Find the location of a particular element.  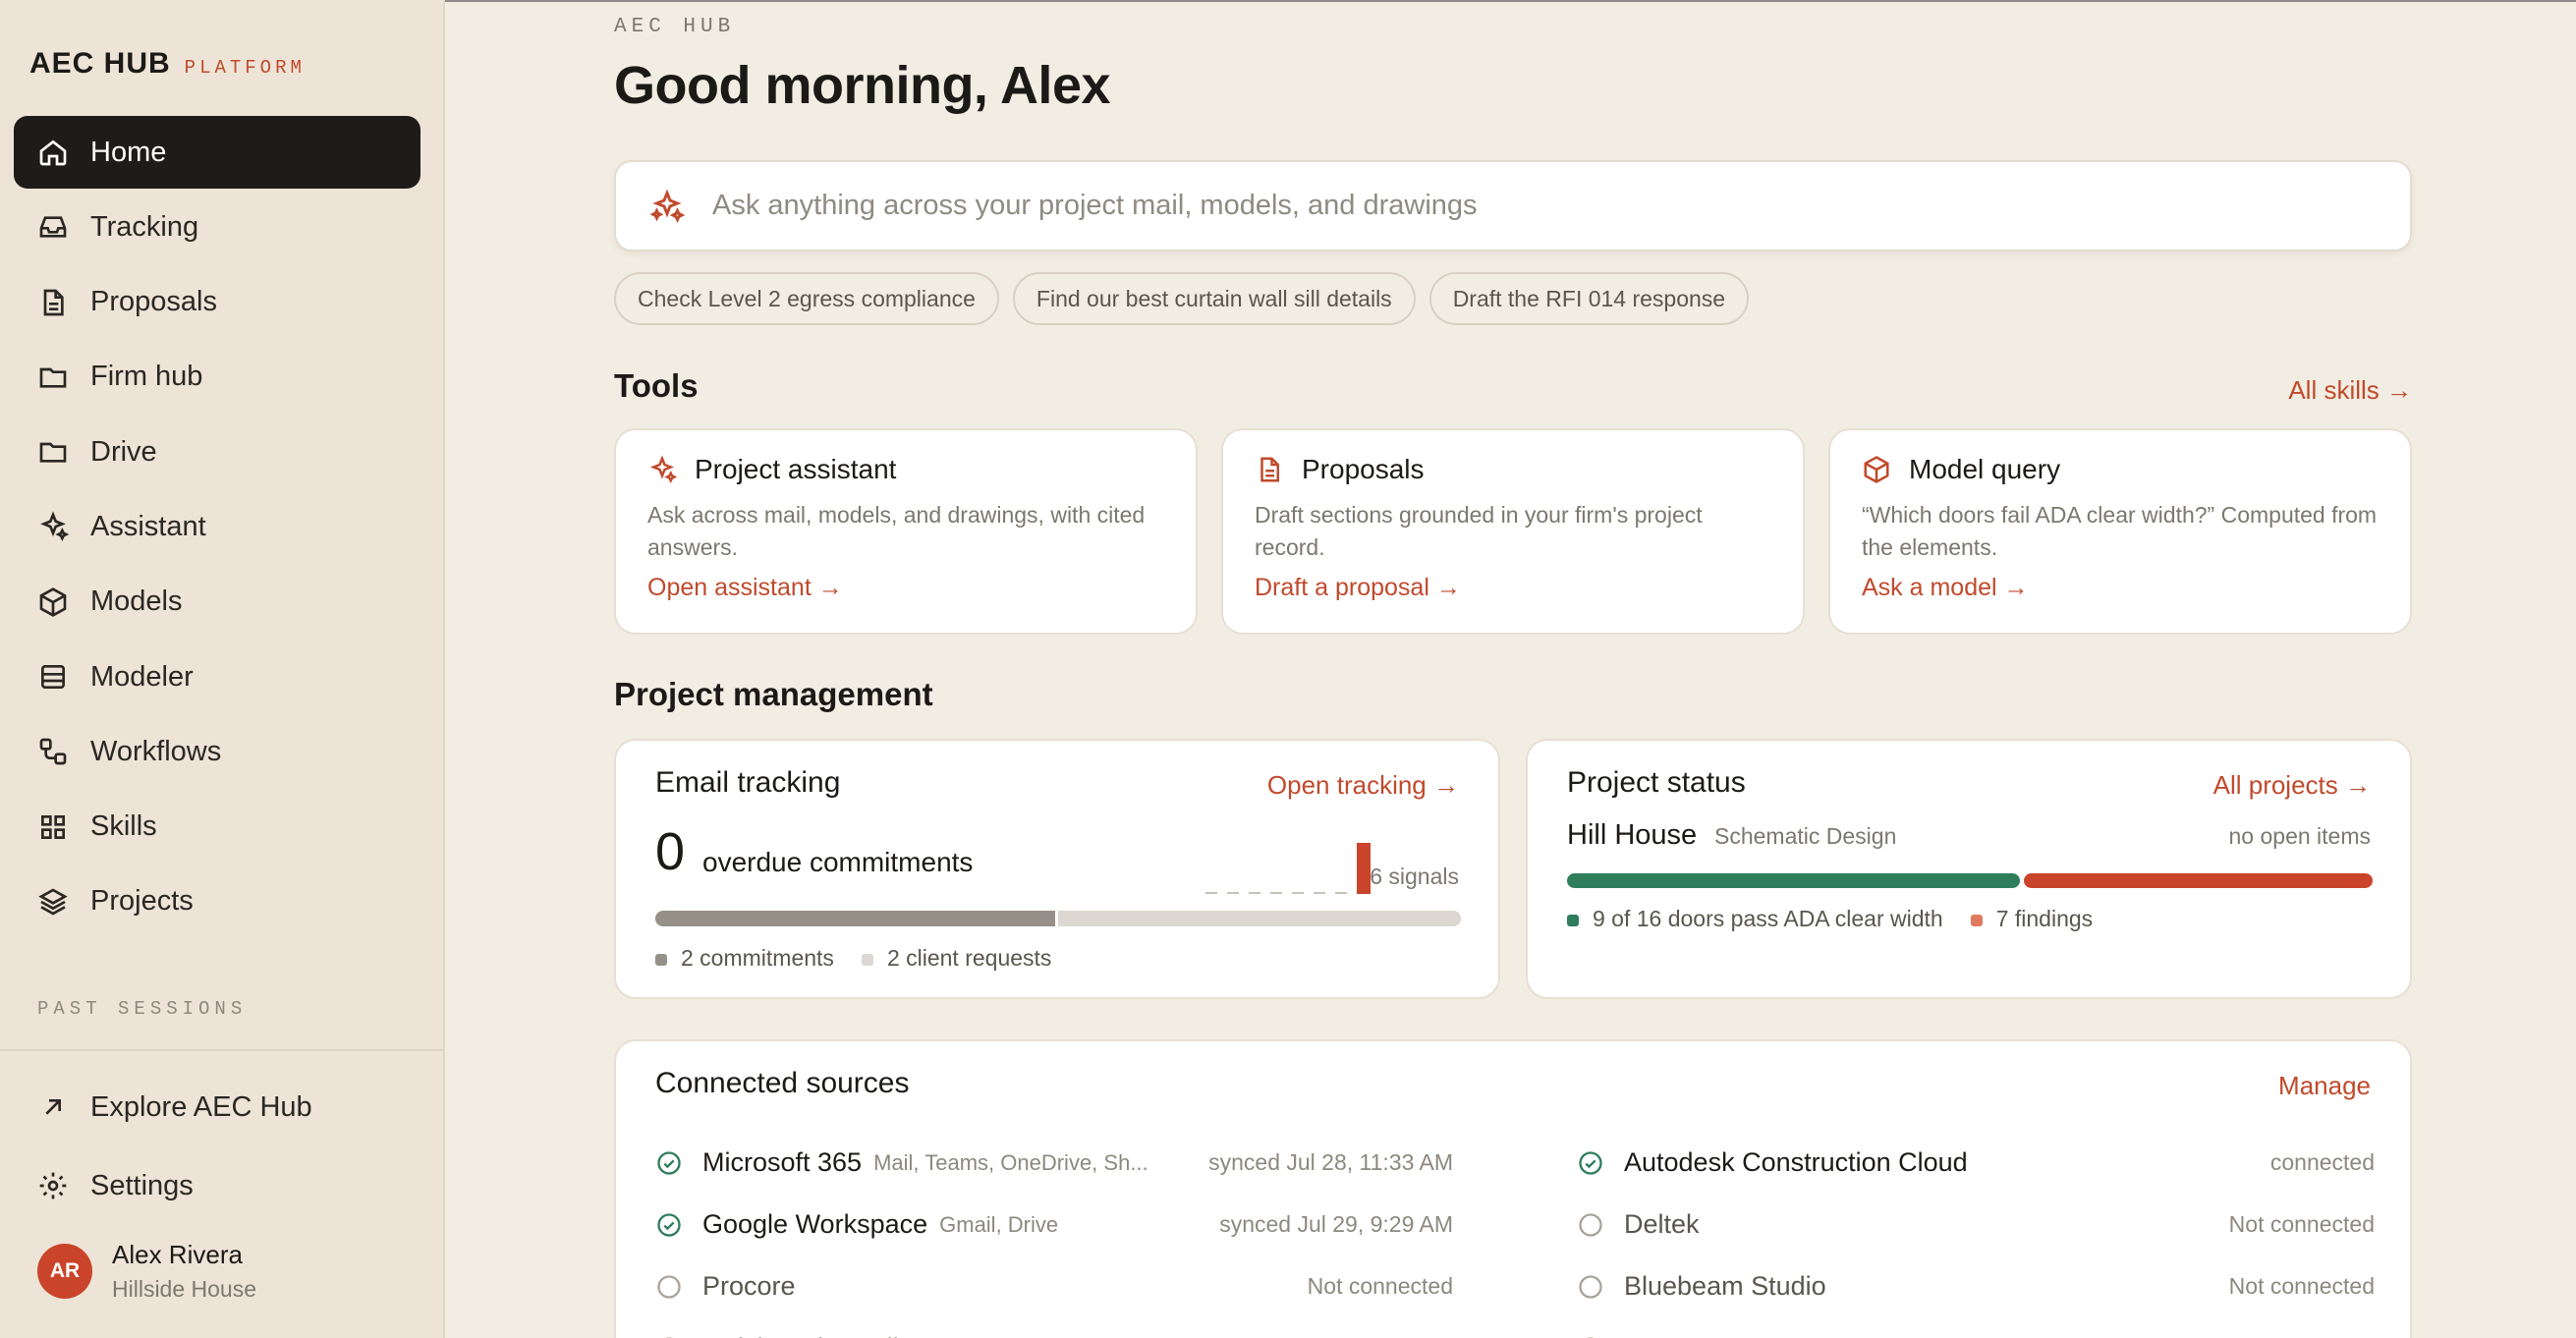

source-row: Procore Not connected is located at coordinates (1054, 1286).